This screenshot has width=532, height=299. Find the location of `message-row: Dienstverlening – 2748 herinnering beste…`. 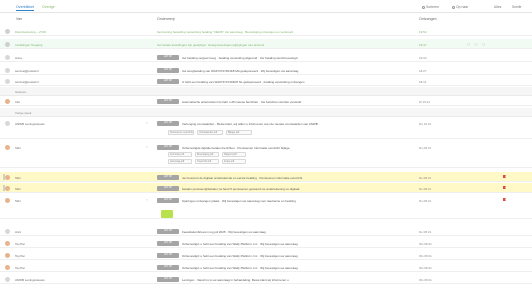

message-row: Dienstverlening – 2748 herinnering beste… is located at coordinates (266, 31).